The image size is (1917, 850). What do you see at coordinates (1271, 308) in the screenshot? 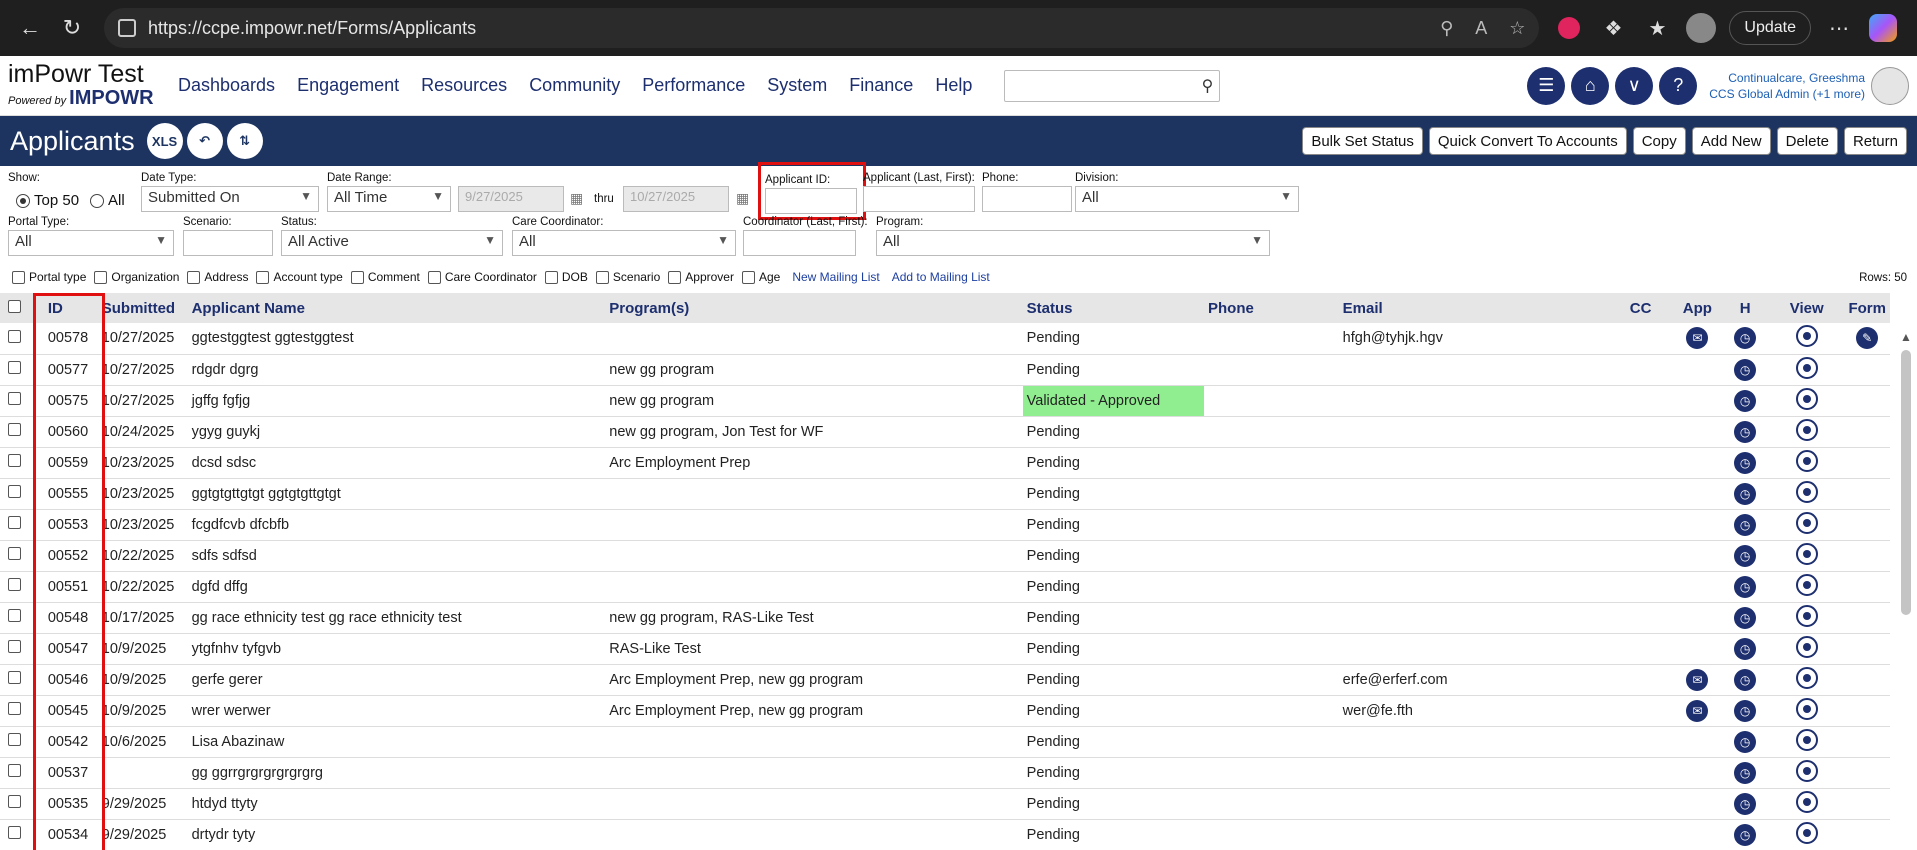
I see `col-phone-header: Phone` at bounding box center [1271, 308].